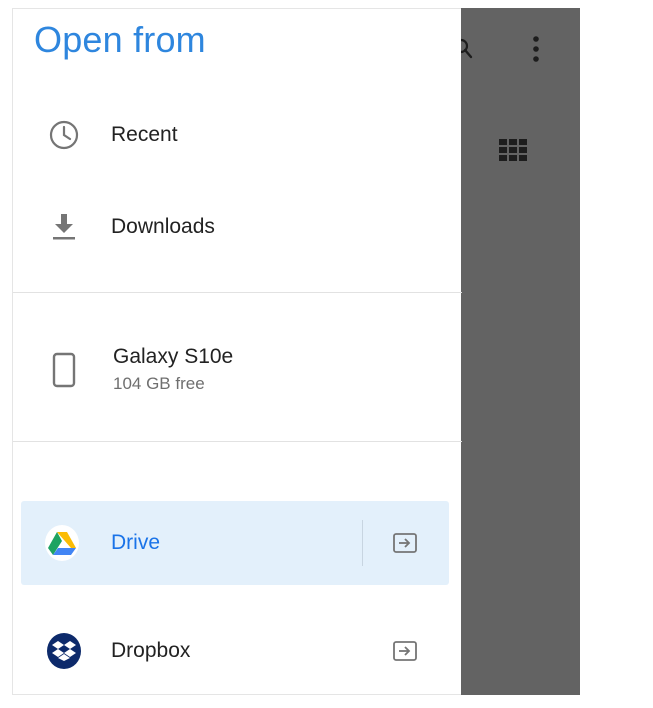  Describe the element at coordinates (237, 227) in the screenshot. I see `nav-item-downloads: Downloads` at that location.